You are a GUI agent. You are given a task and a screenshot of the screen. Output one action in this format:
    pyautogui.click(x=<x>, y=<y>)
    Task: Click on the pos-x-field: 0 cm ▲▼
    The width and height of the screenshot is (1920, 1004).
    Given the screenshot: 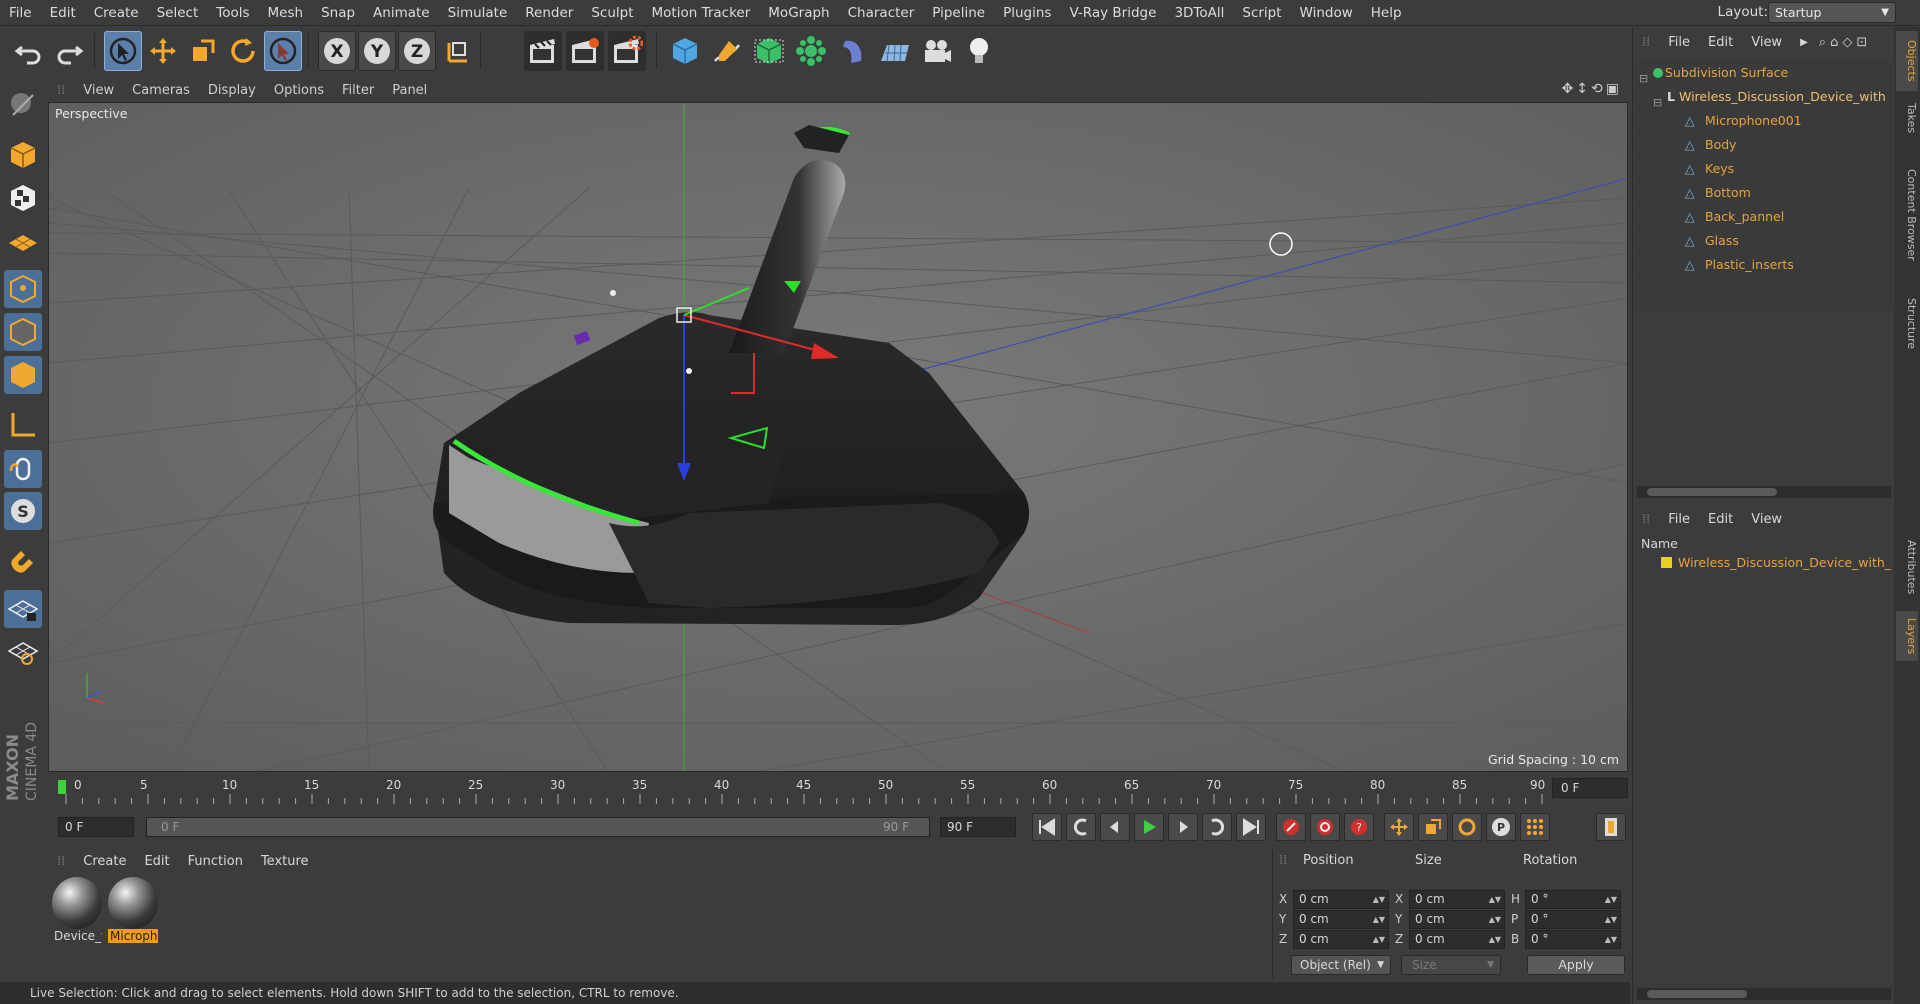 What is the action you would take?
    pyautogui.click(x=1341, y=899)
    